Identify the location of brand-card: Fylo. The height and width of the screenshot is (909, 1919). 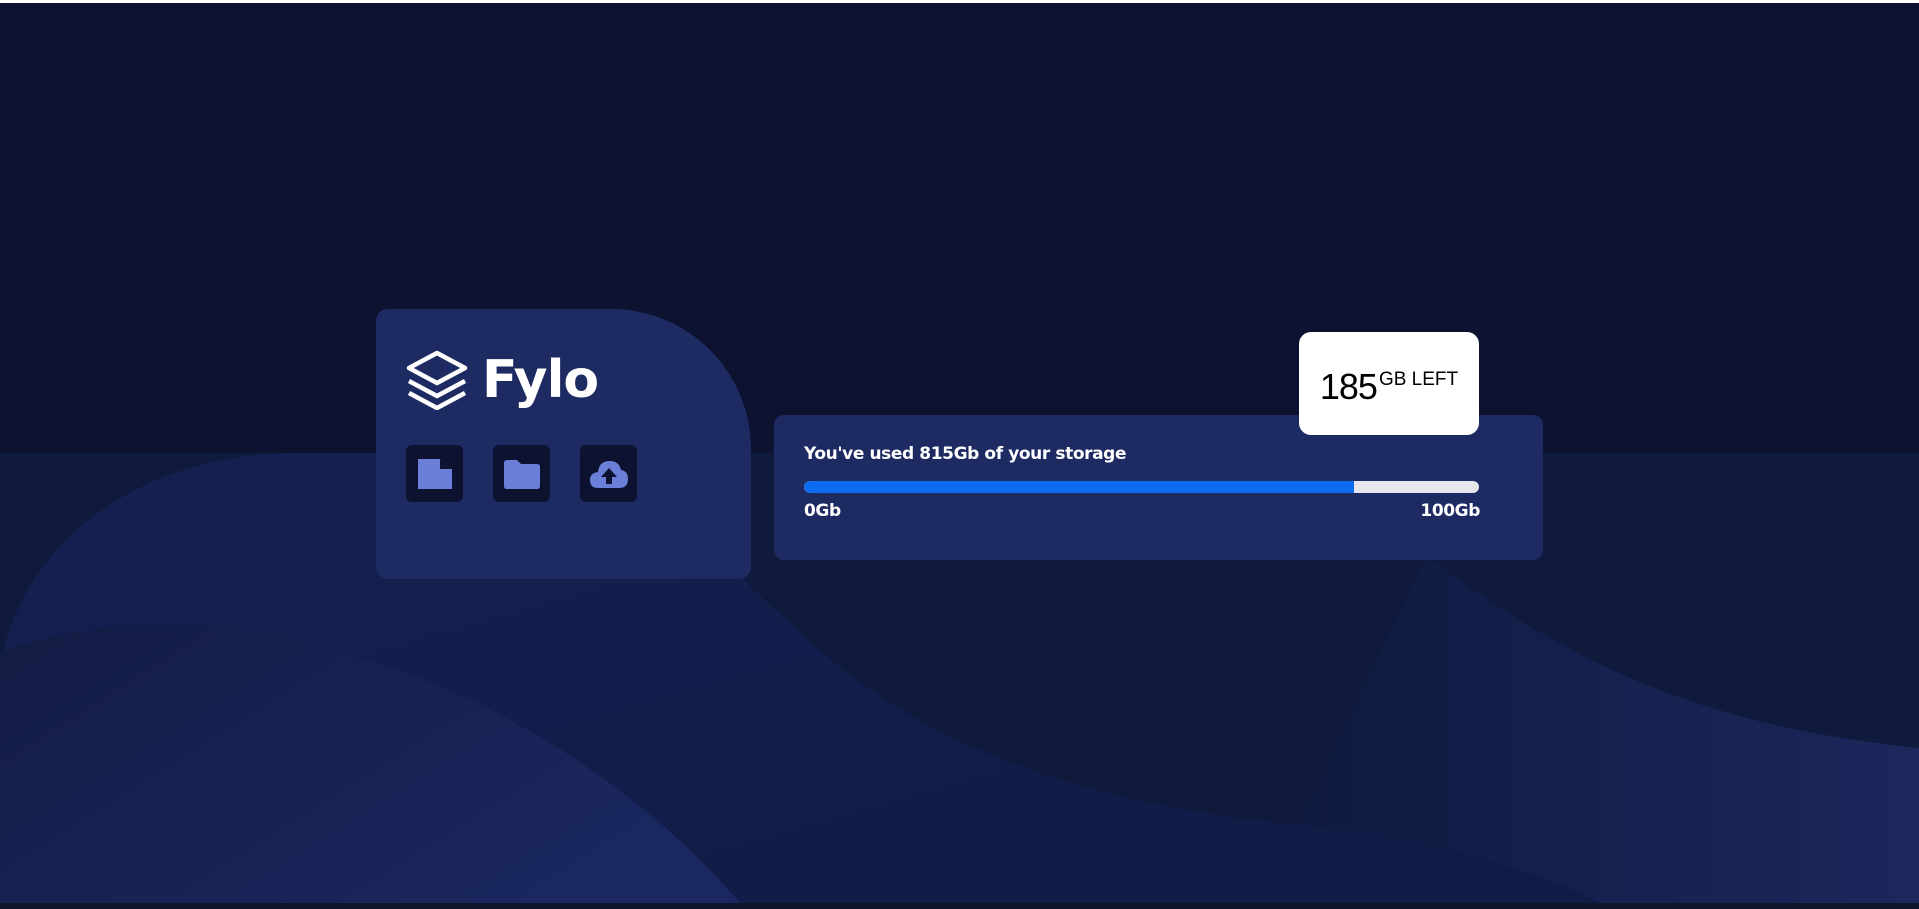
(563, 444).